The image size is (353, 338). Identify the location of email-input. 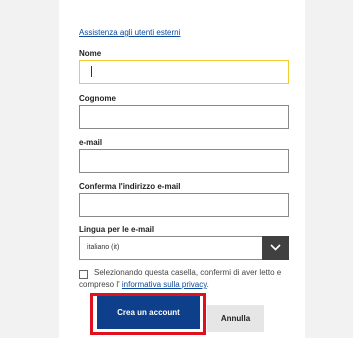
(184, 161).